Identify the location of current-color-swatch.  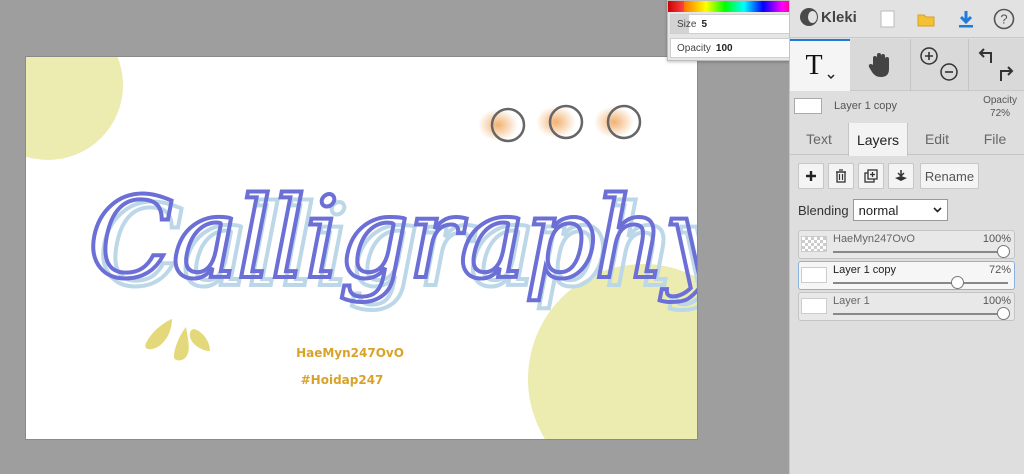
(676, 6).